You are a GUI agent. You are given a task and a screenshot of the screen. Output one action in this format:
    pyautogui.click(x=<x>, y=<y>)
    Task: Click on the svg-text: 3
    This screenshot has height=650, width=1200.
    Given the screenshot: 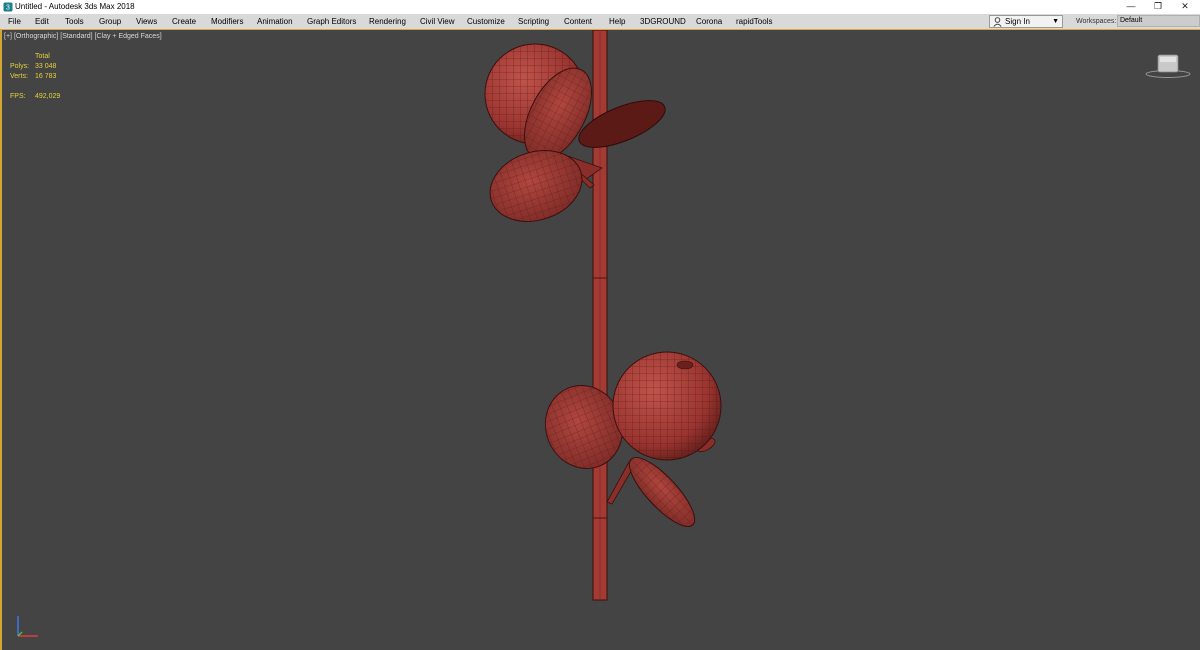 What is the action you would take?
    pyautogui.click(x=8, y=8)
    